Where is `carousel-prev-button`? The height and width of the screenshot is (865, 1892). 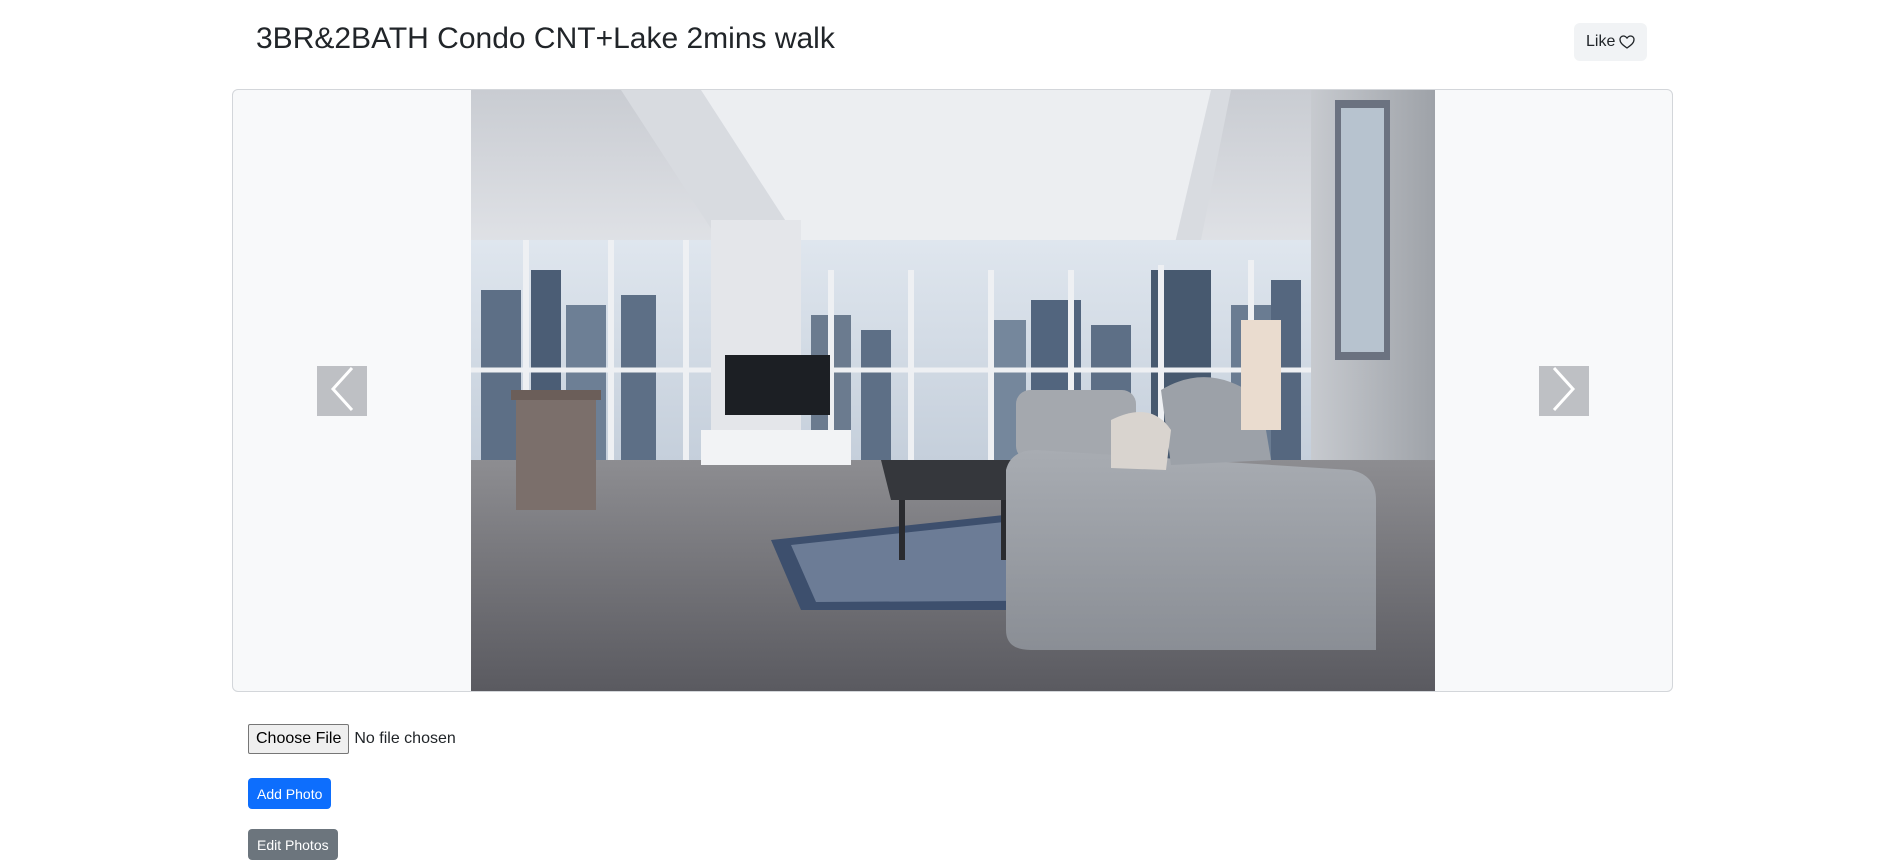 carousel-prev-button is located at coordinates (342, 391).